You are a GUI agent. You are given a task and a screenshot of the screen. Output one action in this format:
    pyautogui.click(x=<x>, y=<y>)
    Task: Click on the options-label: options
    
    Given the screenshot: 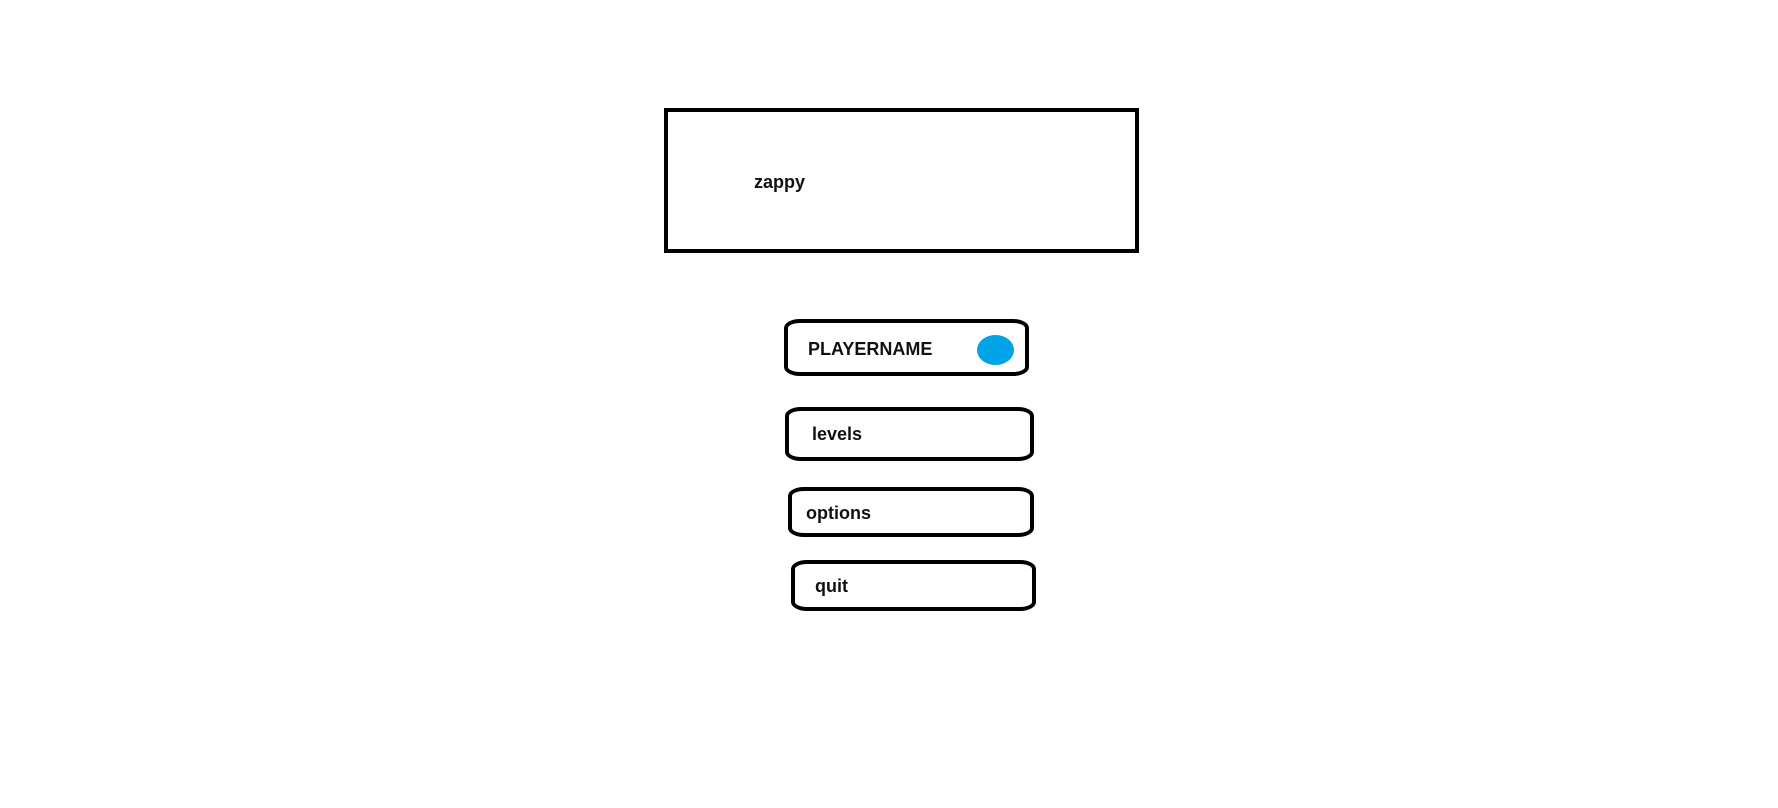 What is the action you would take?
    pyautogui.click(x=838, y=513)
    